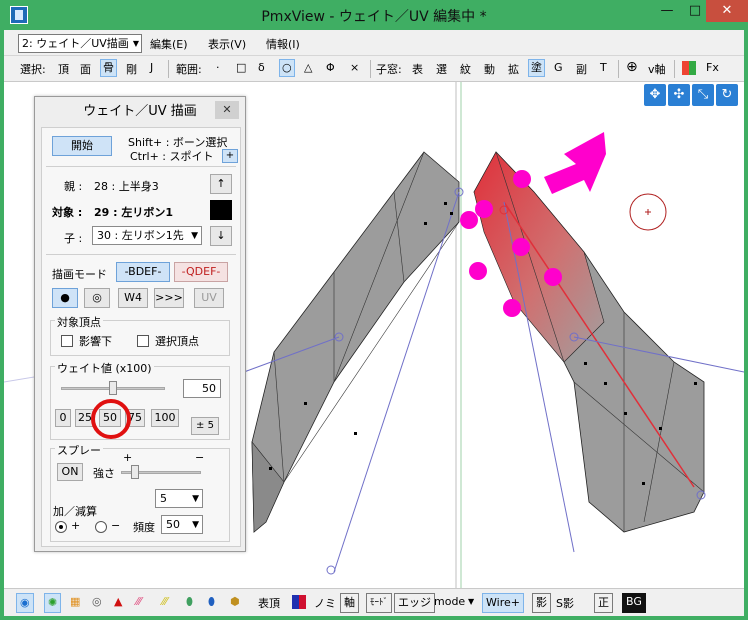  What do you see at coordinates (465, 69) in the screenshot?
I see `subwin-pattern: 紋` at bounding box center [465, 69].